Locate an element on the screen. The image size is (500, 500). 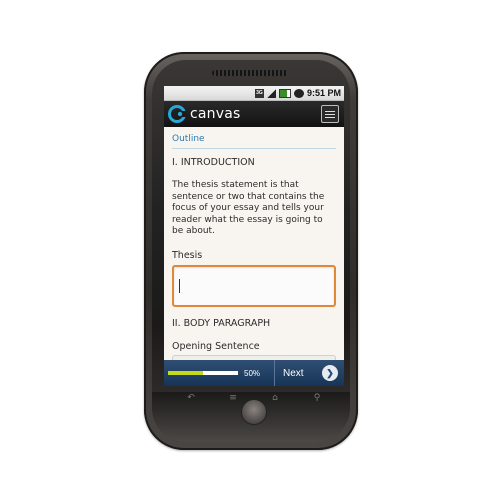
thesis-input is located at coordinates (254, 285).